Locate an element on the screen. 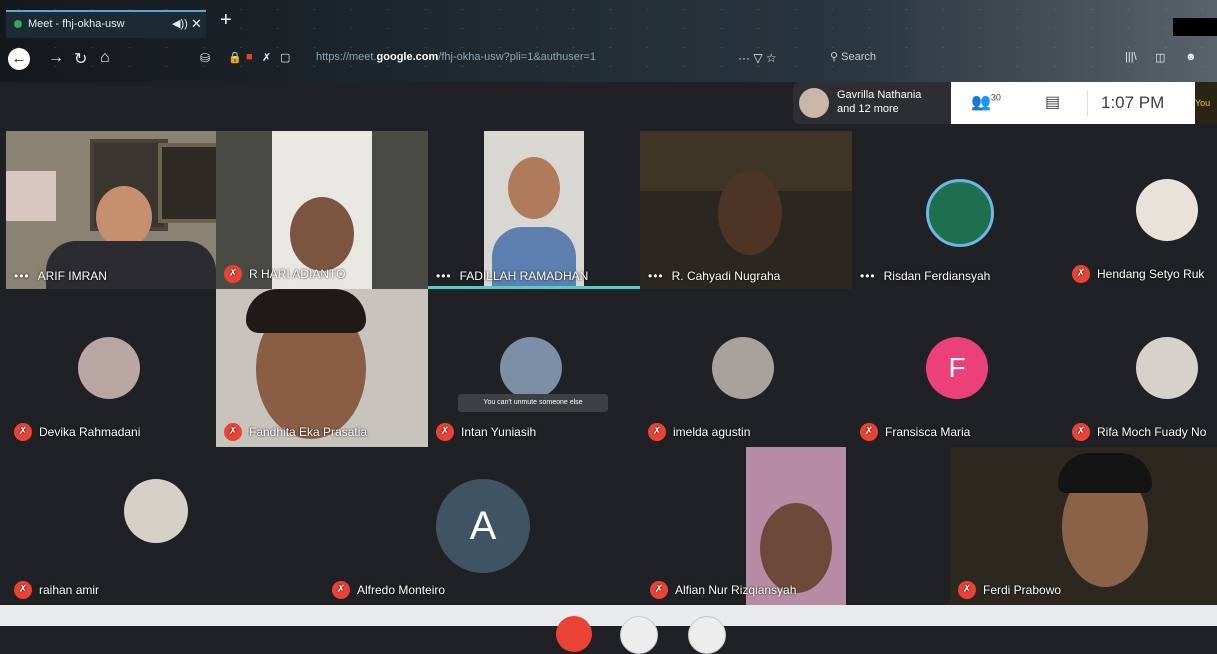 The height and width of the screenshot is (654, 1217). camera-toggle-button is located at coordinates (707, 635).